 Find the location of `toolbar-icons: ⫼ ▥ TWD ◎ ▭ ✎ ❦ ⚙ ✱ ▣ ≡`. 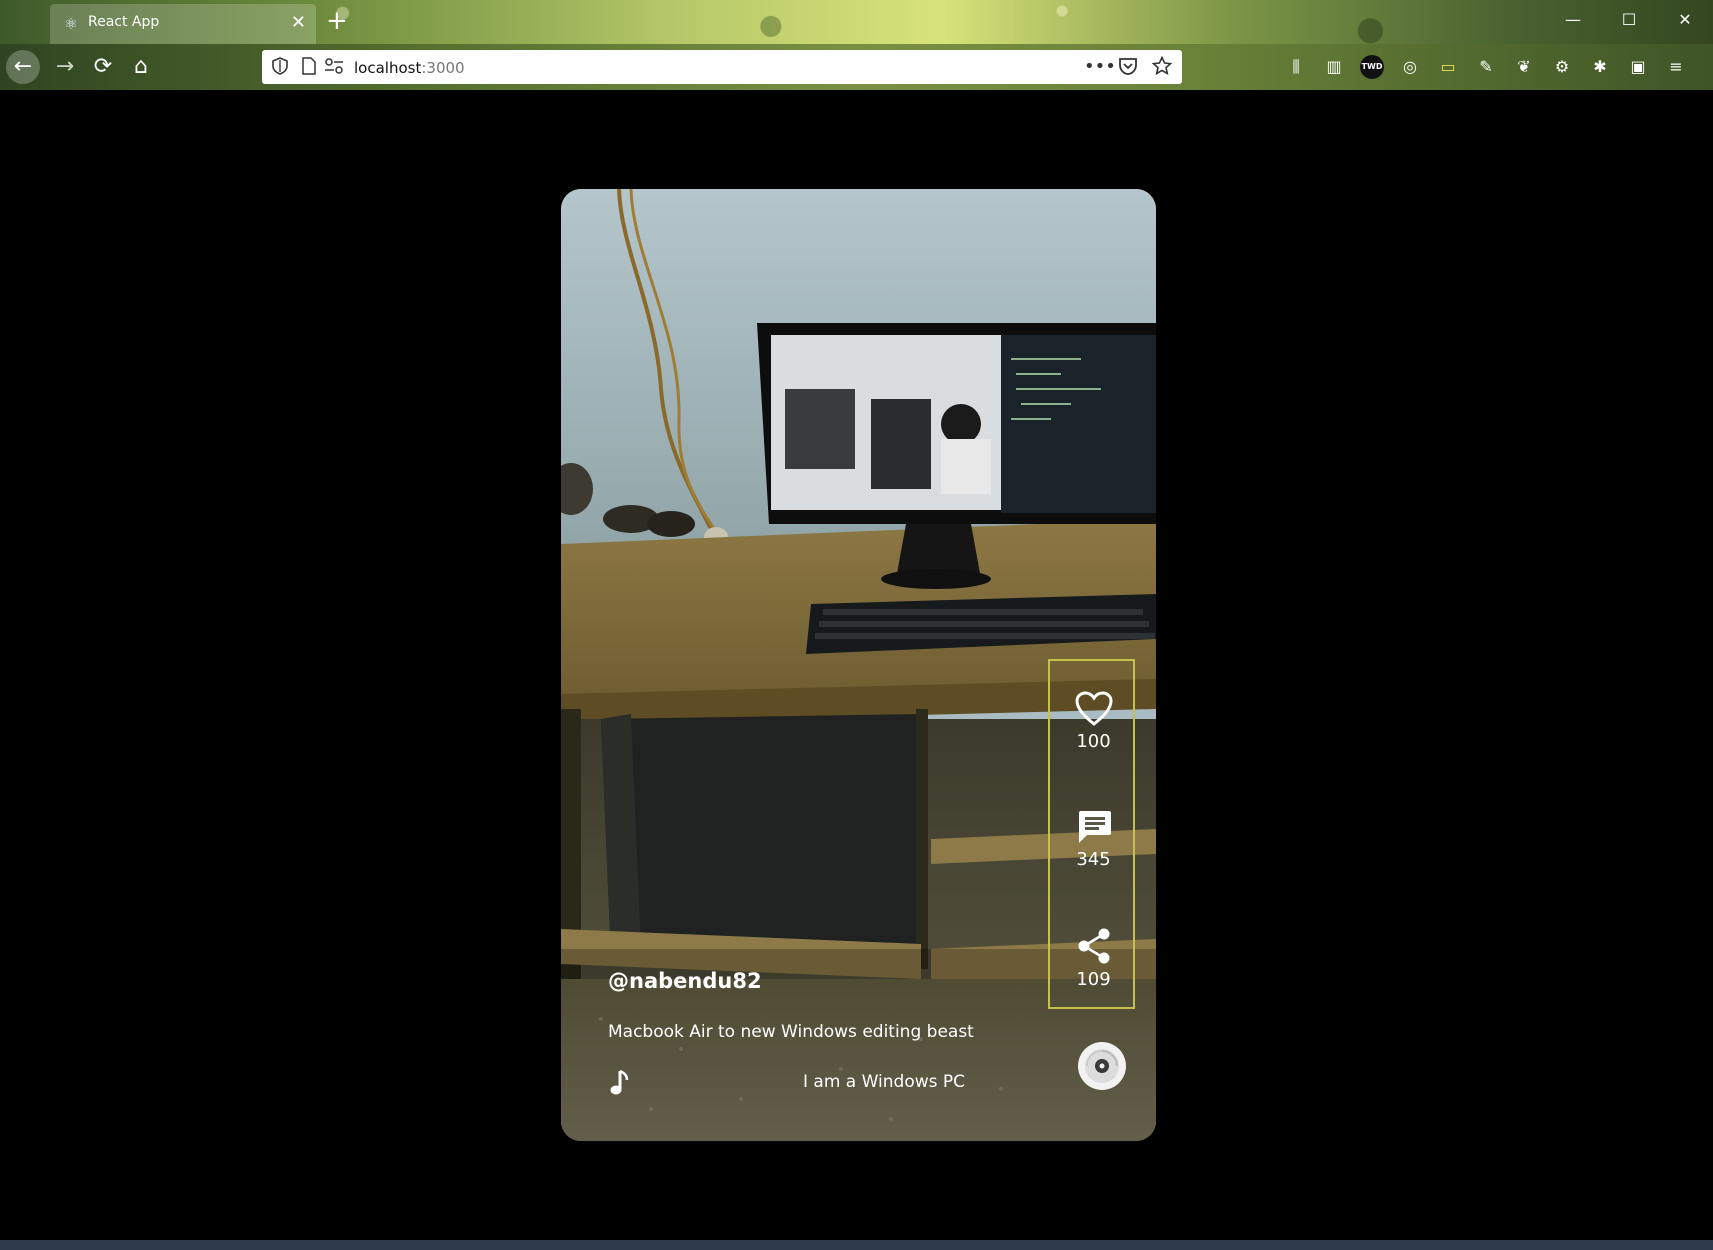

toolbar-icons: ⫼ ▥ TWD ◎ ▭ ✎ ❦ ⚙ ✱ ▣ ≡ is located at coordinates (1486, 67).